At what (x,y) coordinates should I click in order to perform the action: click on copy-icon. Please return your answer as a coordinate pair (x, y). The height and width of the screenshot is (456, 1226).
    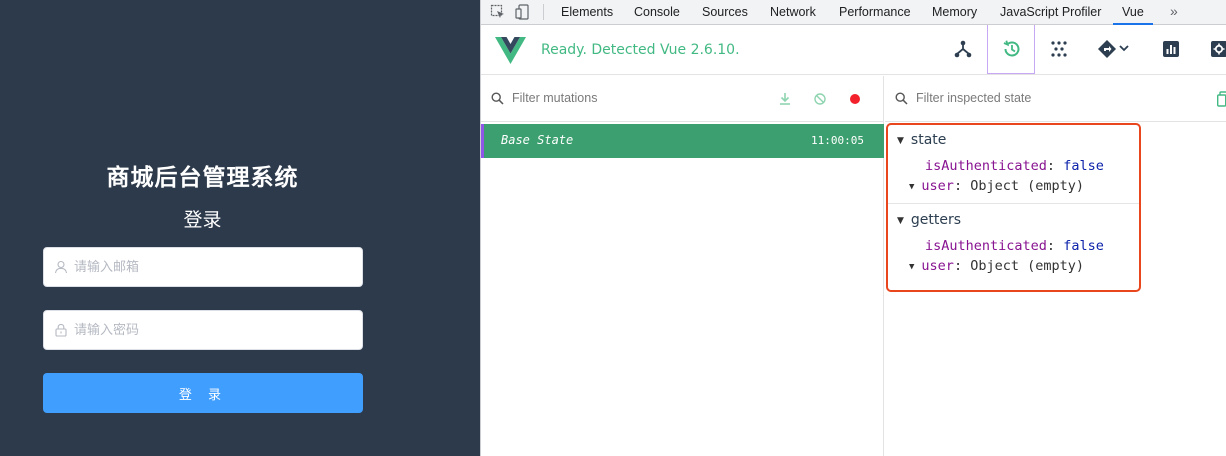
    Looking at the image, I should click on (1221, 99).